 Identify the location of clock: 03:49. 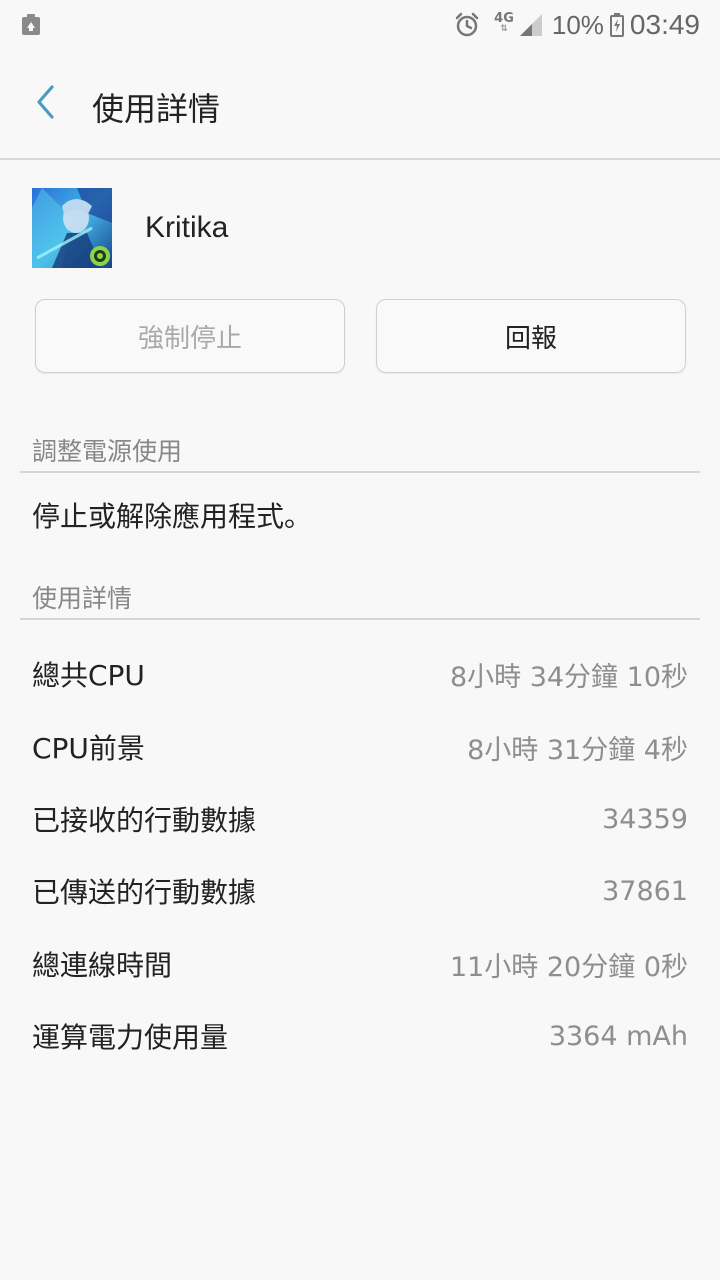
(664, 24).